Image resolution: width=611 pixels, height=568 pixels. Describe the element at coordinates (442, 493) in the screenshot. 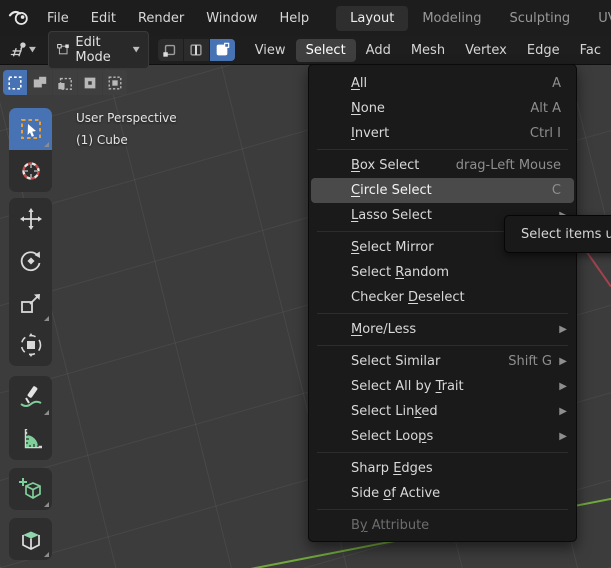

I see `menu-item-side-of-active: Side of Active` at that location.